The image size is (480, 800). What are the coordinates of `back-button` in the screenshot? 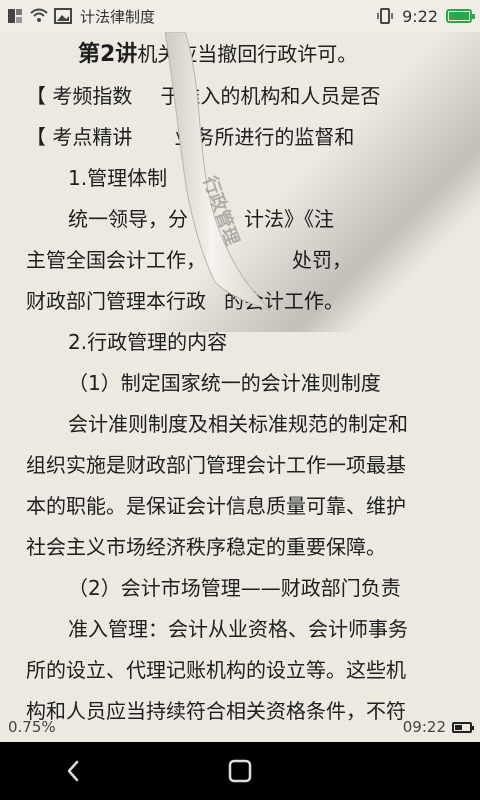 It's located at (74, 771).